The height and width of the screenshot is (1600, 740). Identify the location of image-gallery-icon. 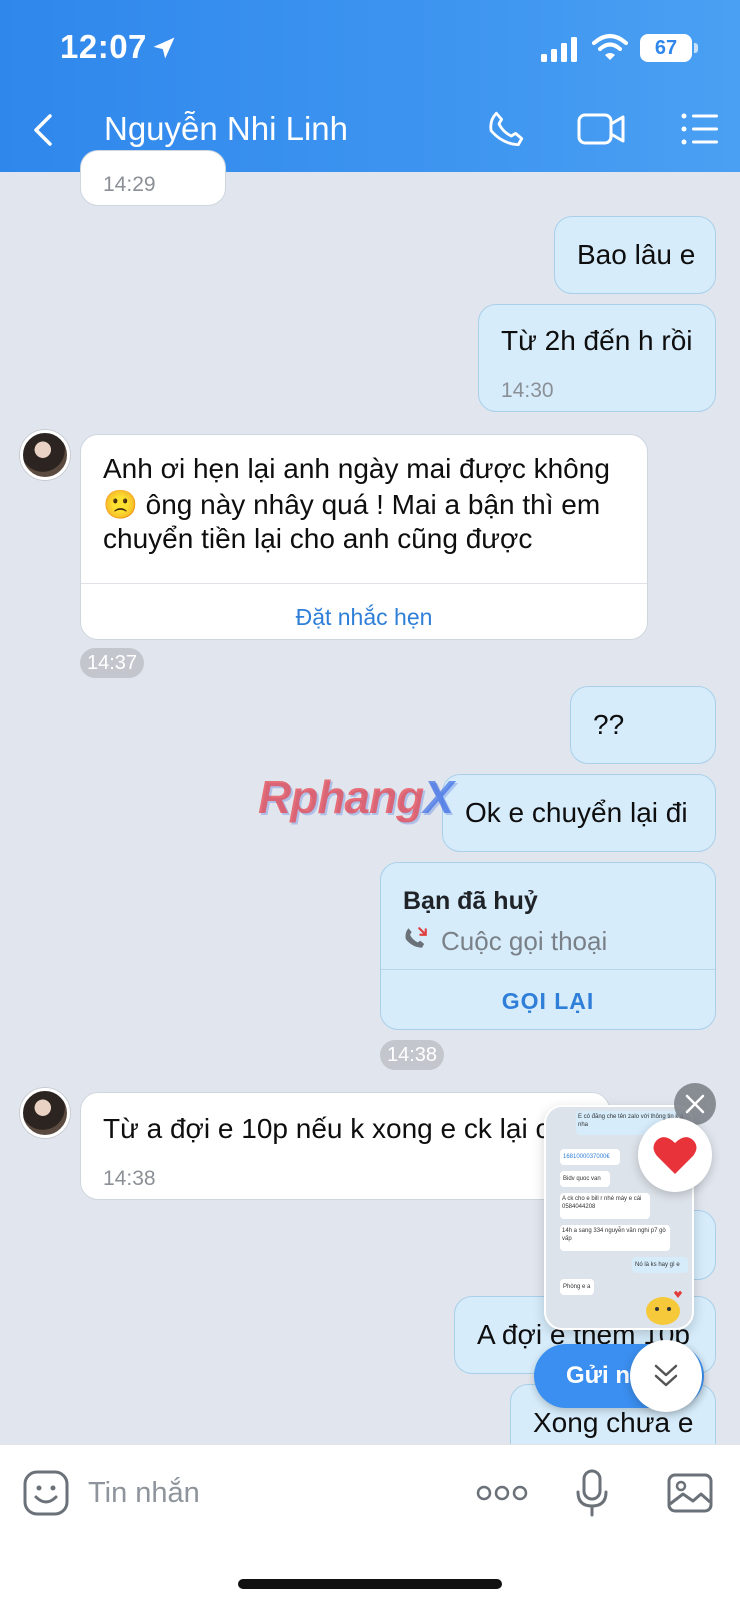
(690, 1493).